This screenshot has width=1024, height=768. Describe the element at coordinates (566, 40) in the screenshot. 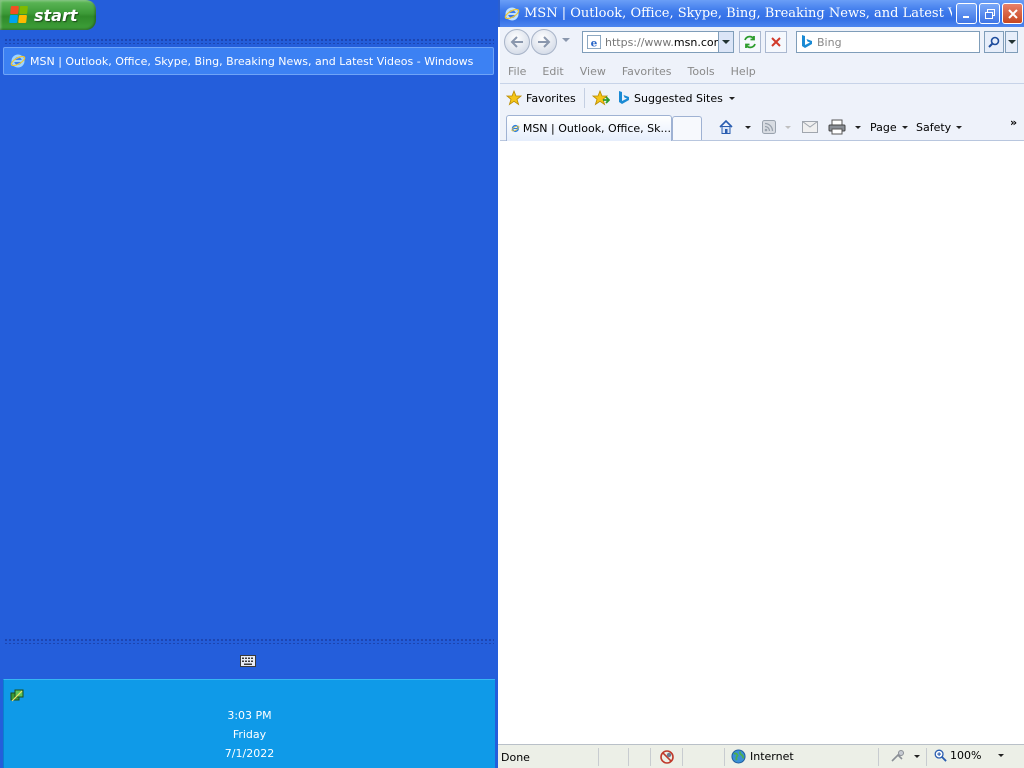

I see `recent-pages-dropdown` at that location.